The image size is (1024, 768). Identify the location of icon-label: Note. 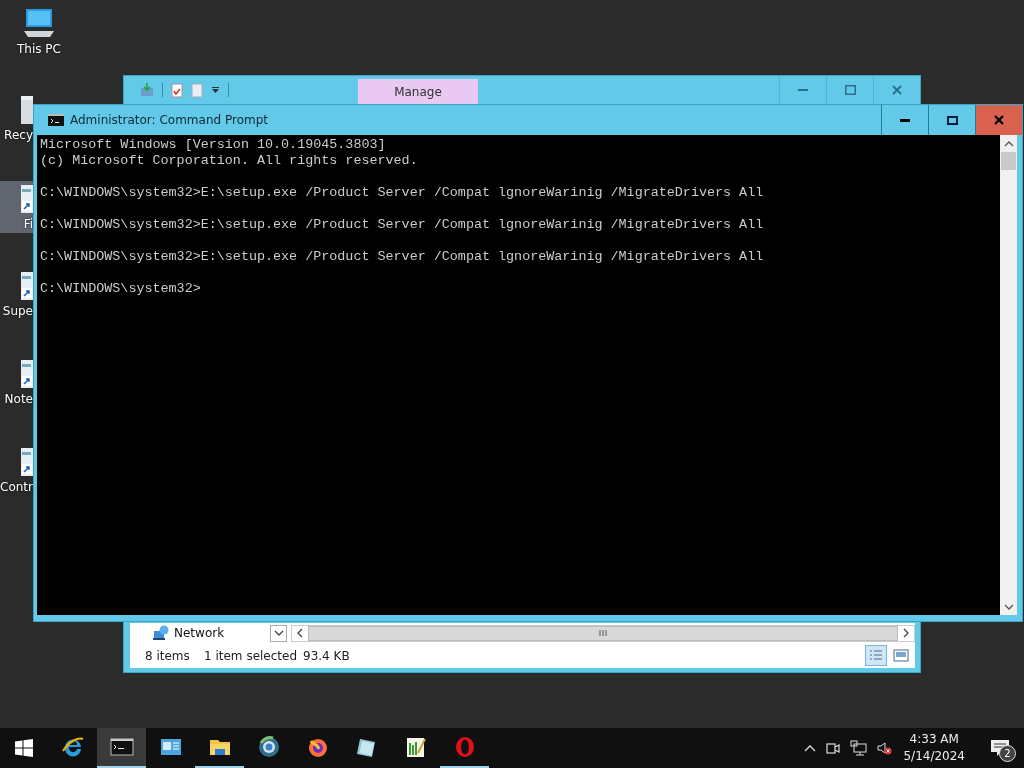
(18, 399).